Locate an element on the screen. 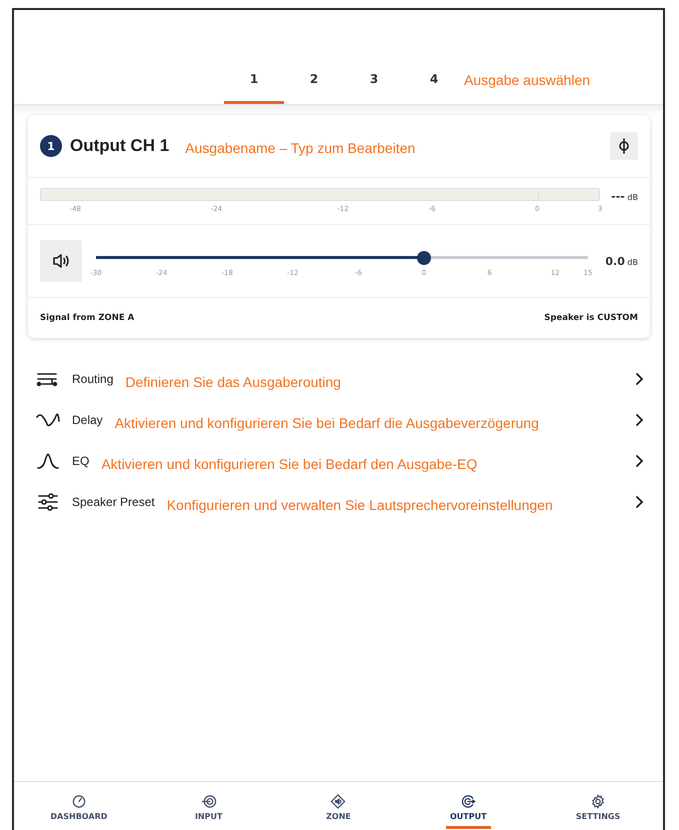 The width and height of the screenshot is (679, 830). tab: 3 is located at coordinates (374, 84).